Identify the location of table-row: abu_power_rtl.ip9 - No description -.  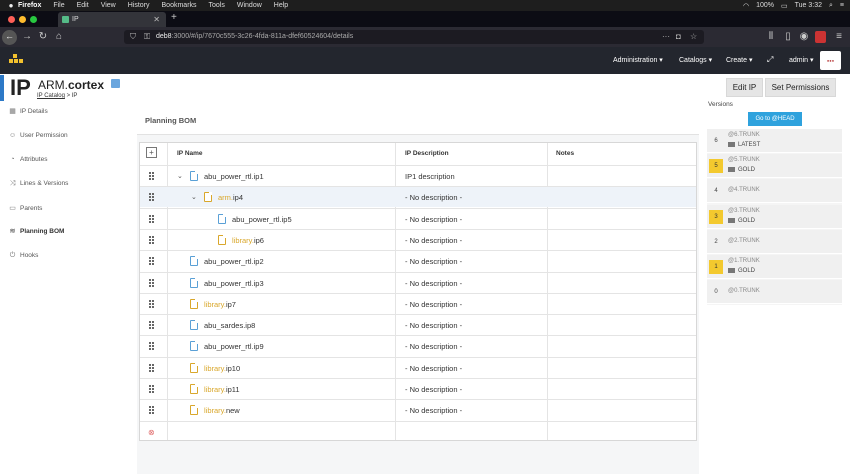
(418, 345).